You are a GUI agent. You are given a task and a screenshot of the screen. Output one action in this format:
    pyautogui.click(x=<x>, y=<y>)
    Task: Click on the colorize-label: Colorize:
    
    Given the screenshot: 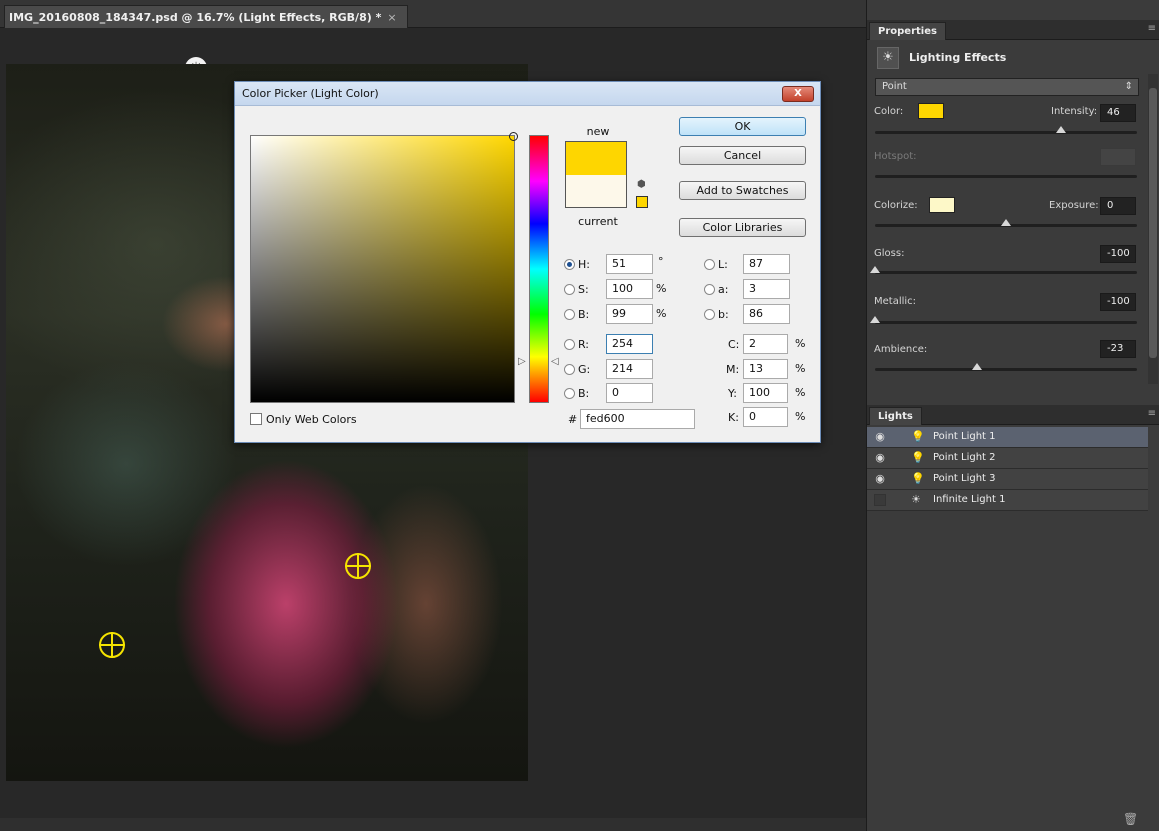 What is the action you would take?
    pyautogui.click(x=896, y=205)
    